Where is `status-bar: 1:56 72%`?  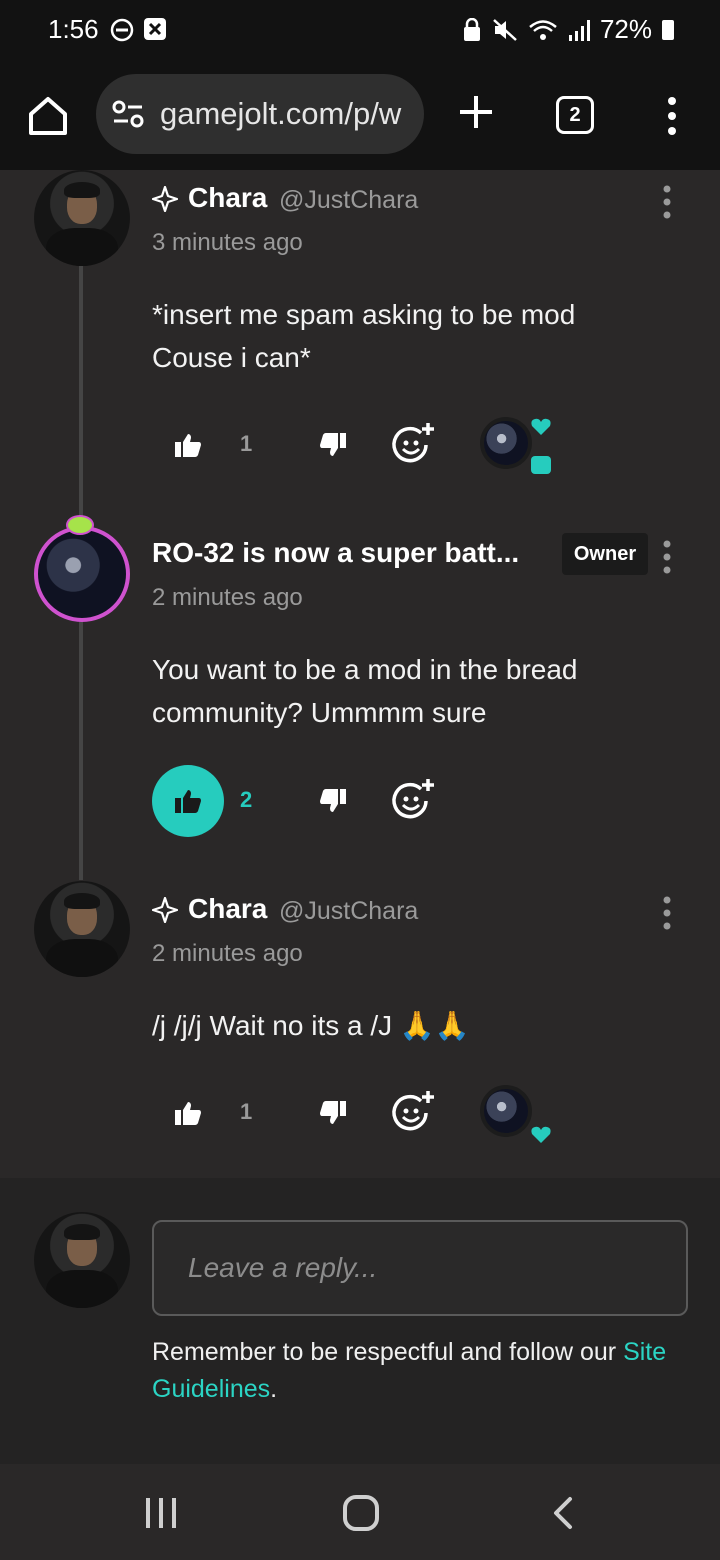 status-bar: 1:56 72% is located at coordinates (360, 31).